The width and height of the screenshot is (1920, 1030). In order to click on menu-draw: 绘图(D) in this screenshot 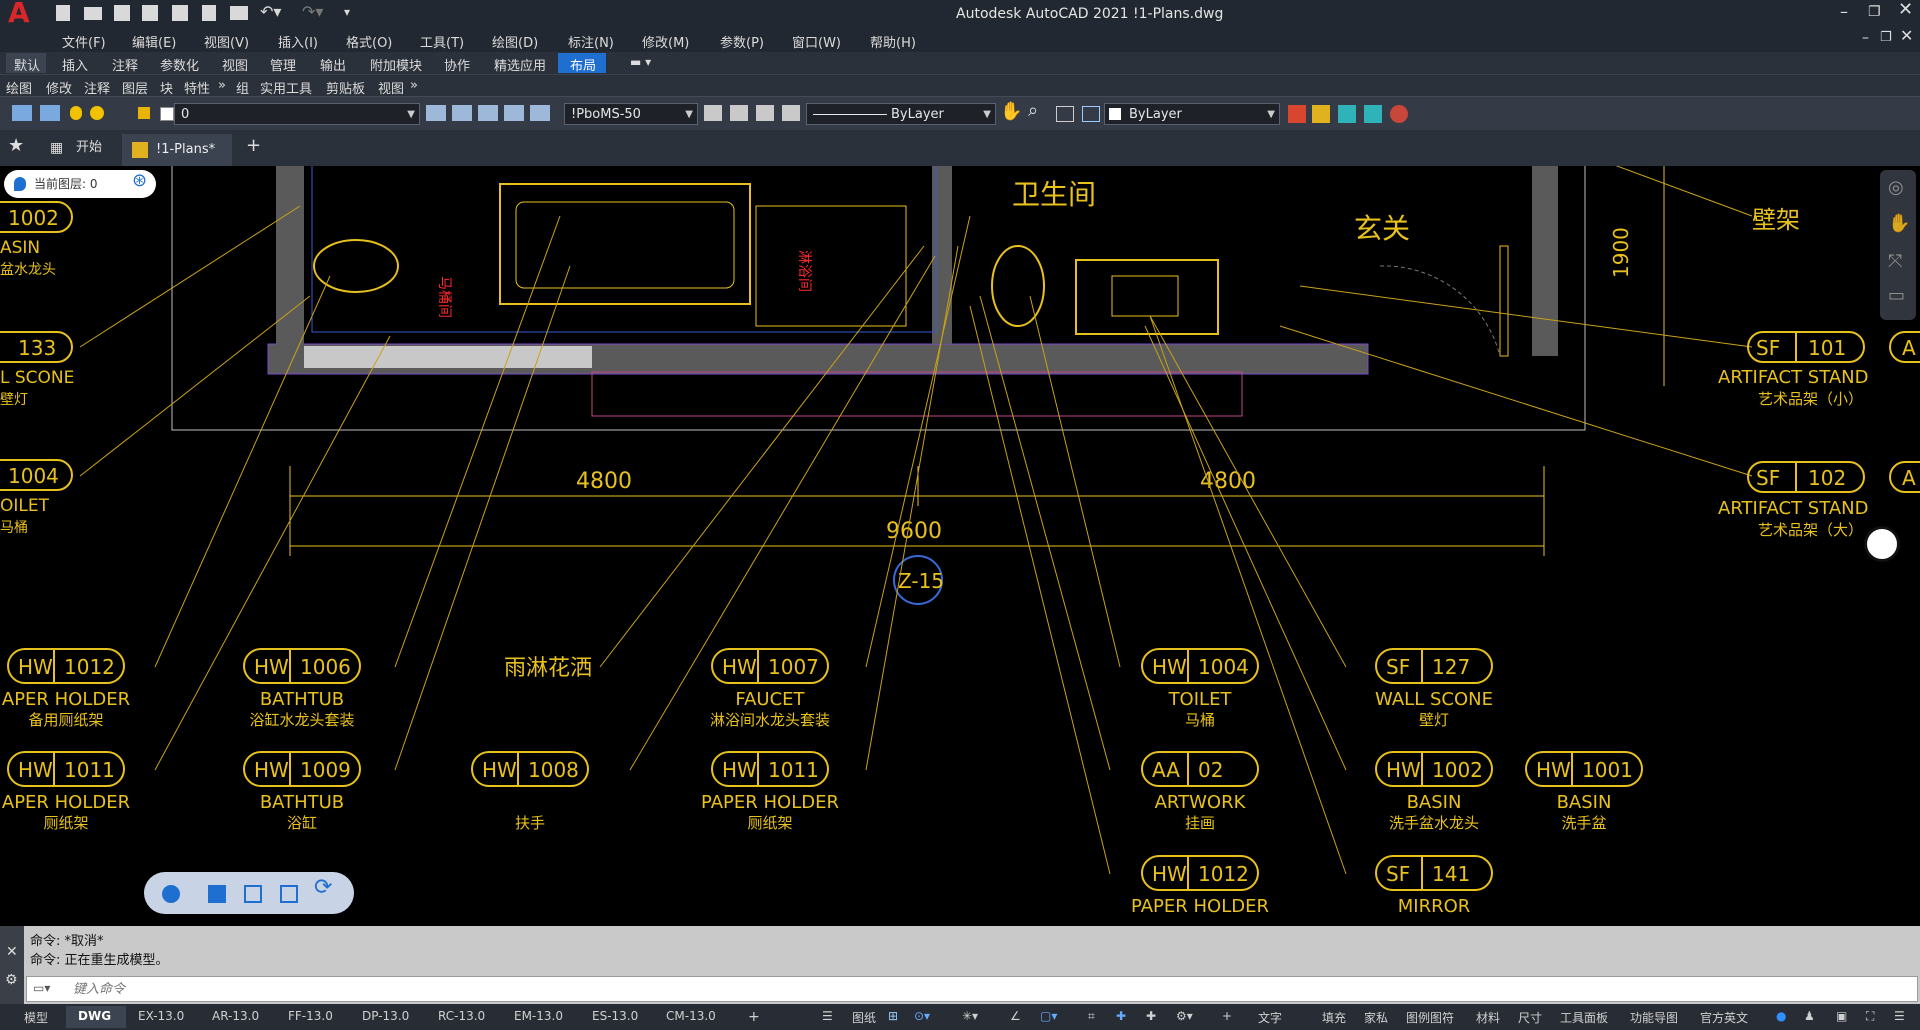, I will do `click(515, 41)`.